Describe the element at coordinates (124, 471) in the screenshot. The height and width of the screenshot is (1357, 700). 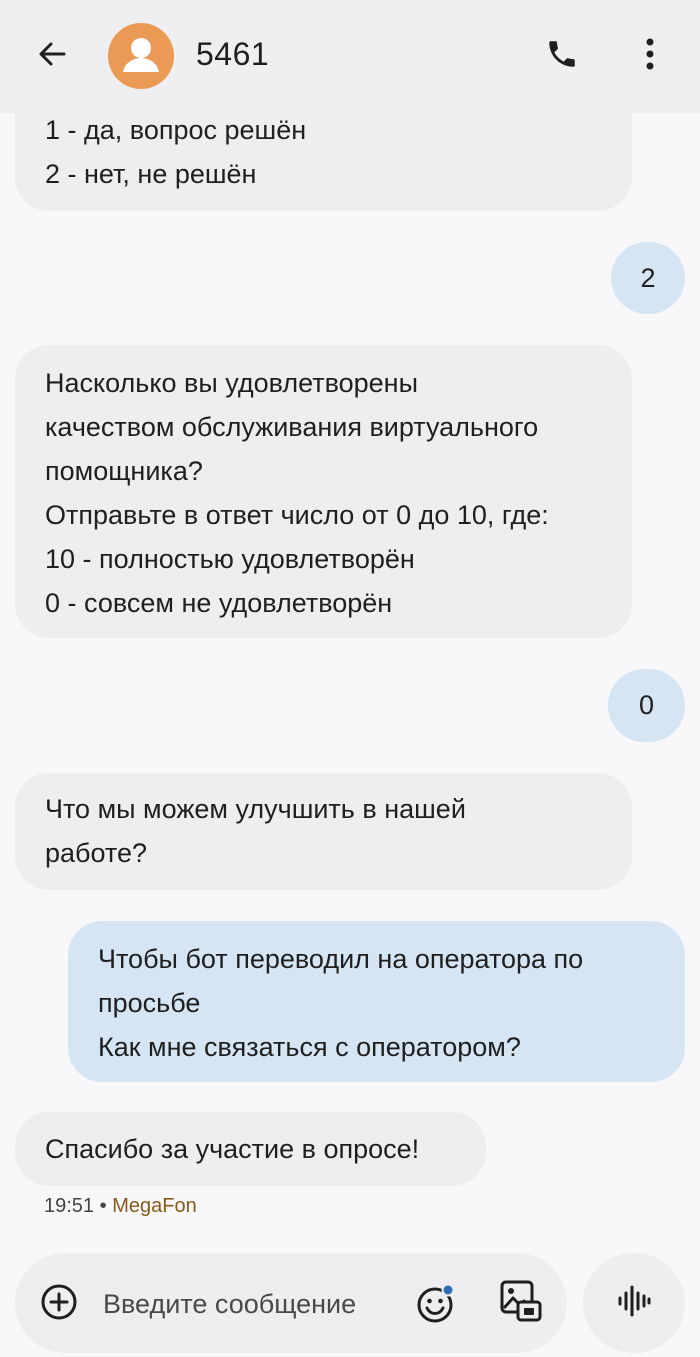
I see `message-line: помощника?` at that location.